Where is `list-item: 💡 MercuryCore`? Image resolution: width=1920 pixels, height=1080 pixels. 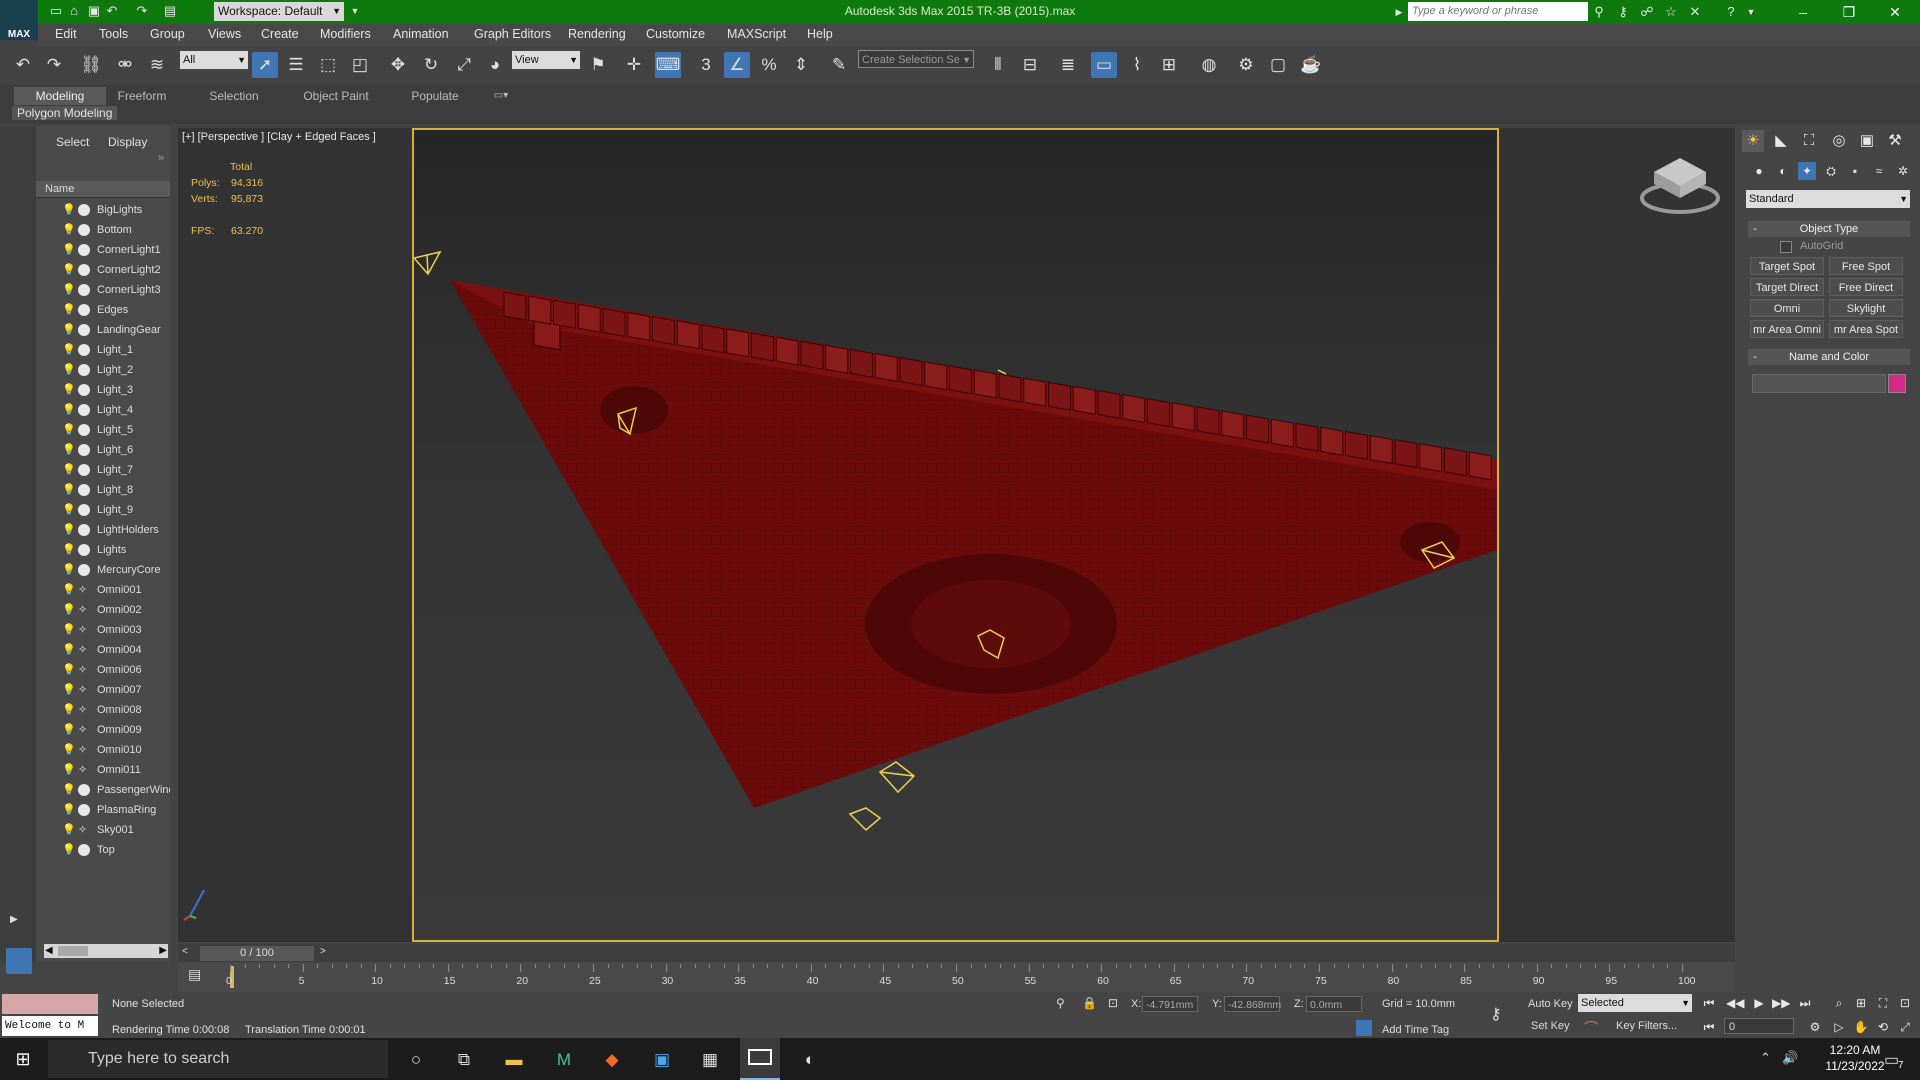
list-item: 💡 MercuryCore is located at coordinates (103, 570).